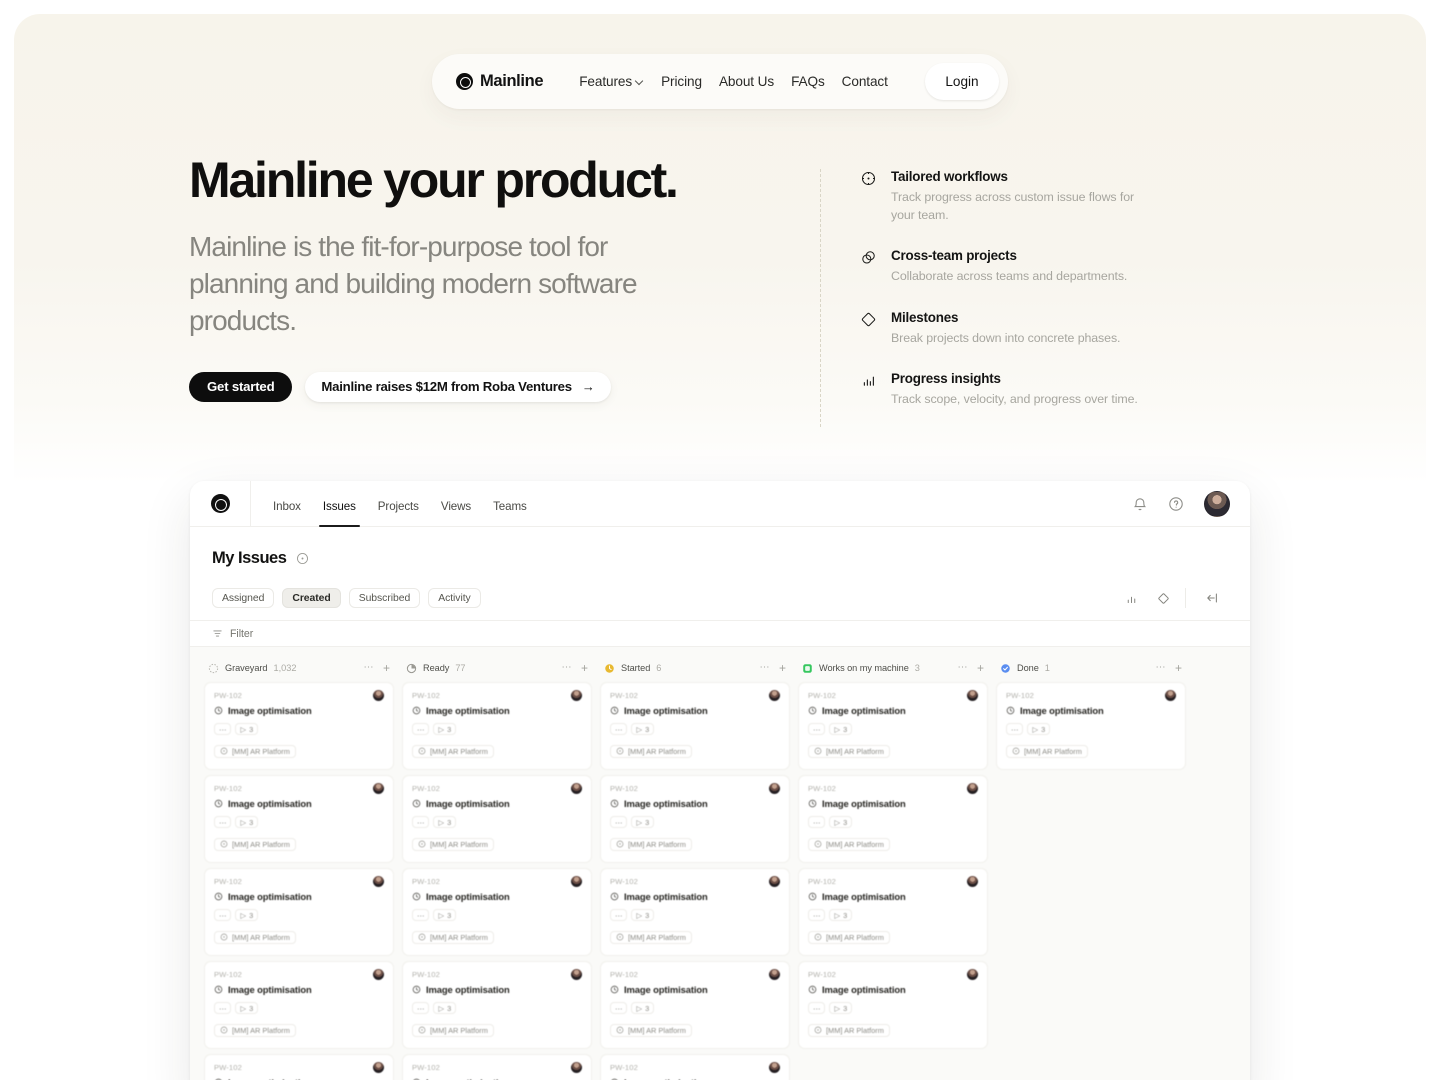 Image resolution: width=1440 pixels, height=1080 pixels. I want to click on app-logo, so click(220, 504).